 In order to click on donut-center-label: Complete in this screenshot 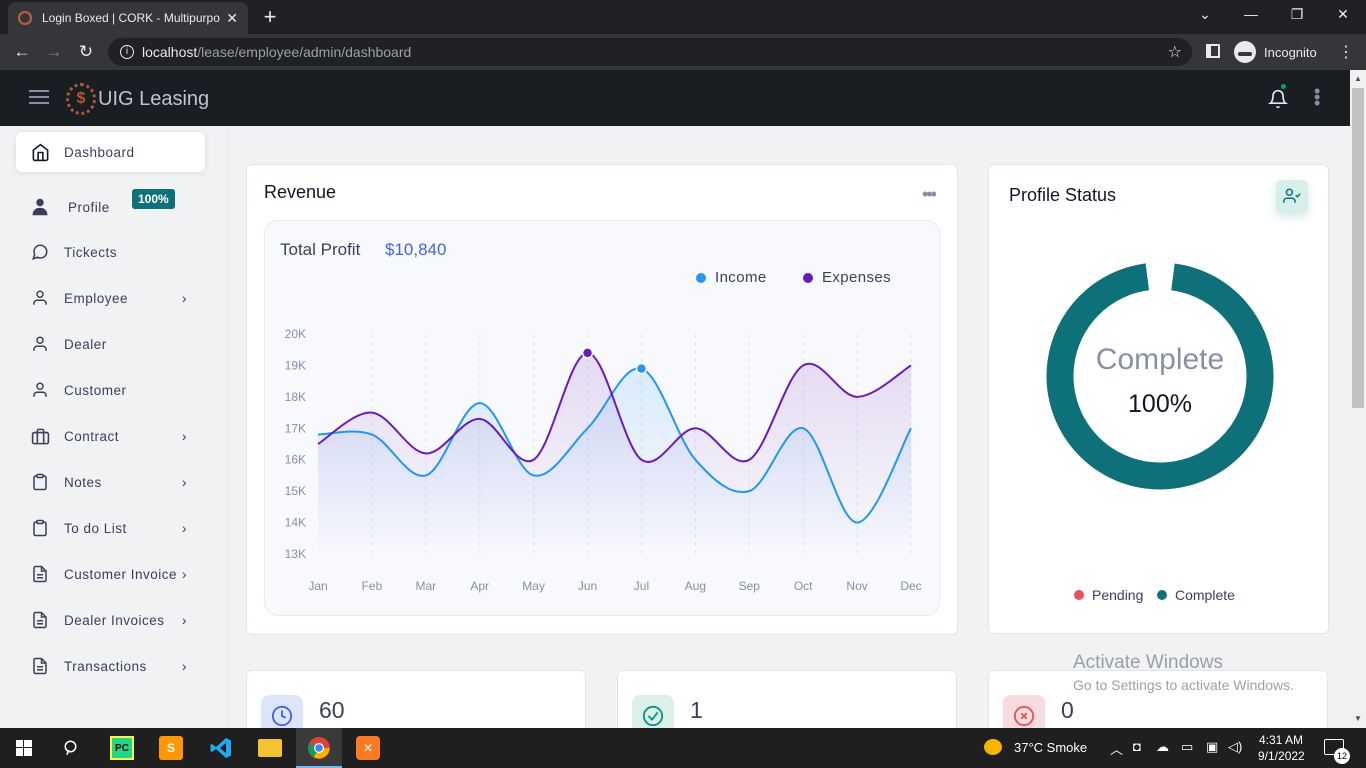, I will do `click(1160, 359)`.